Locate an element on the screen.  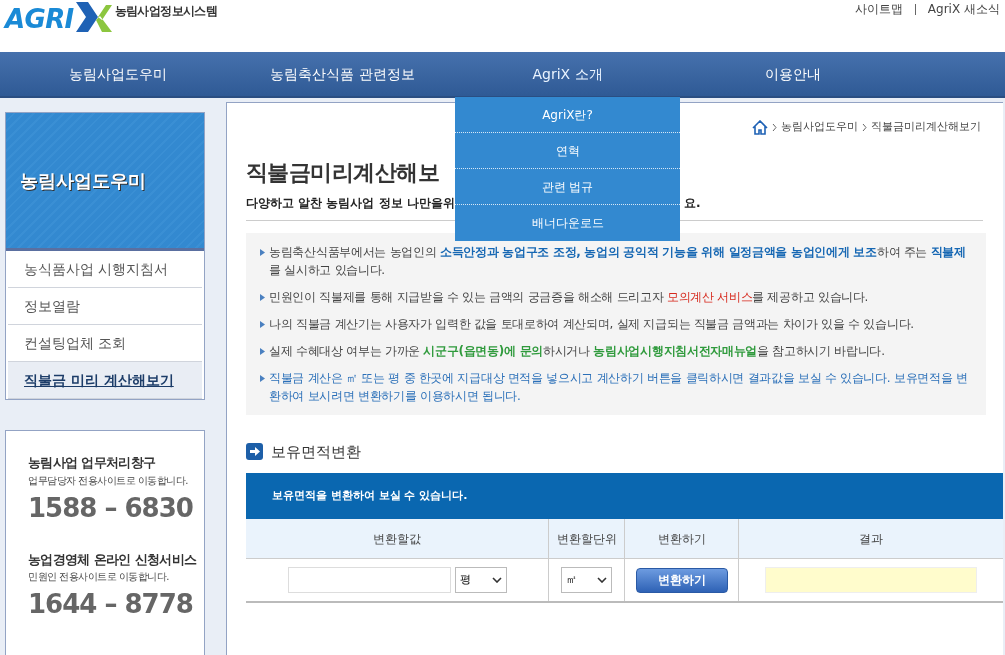
section-banner: 보유면적을 변환하여 보실 수 있습니다. is located at coordinates (624, 496).